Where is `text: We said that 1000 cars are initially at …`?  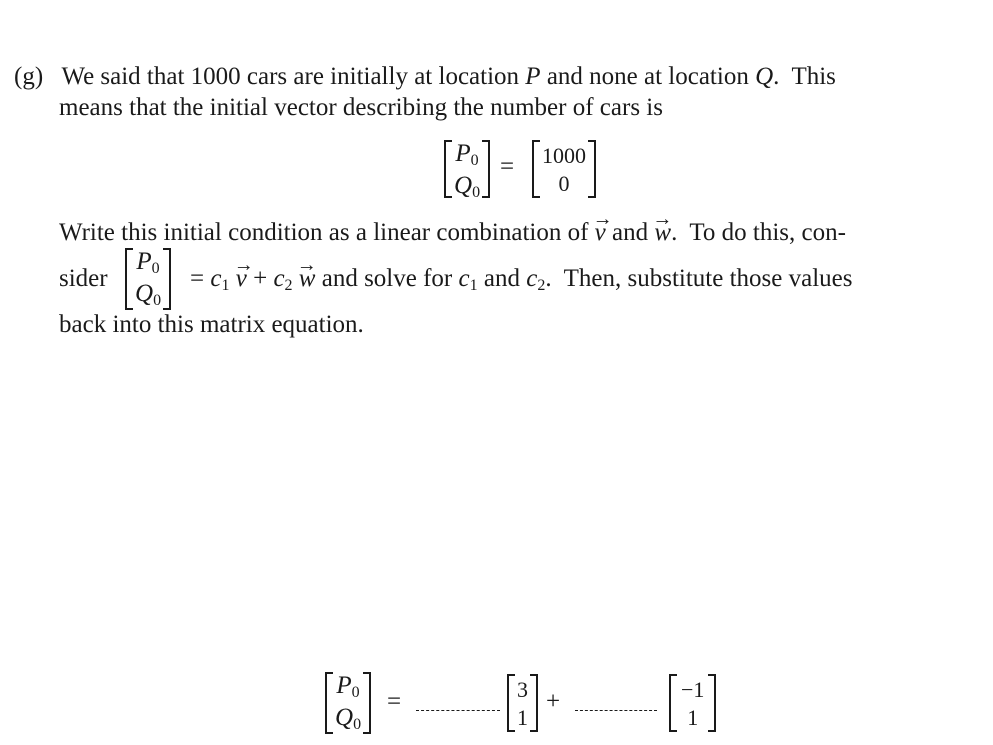 text: We said that 1000 cars are initially at … is located at coordinates (293, 76).